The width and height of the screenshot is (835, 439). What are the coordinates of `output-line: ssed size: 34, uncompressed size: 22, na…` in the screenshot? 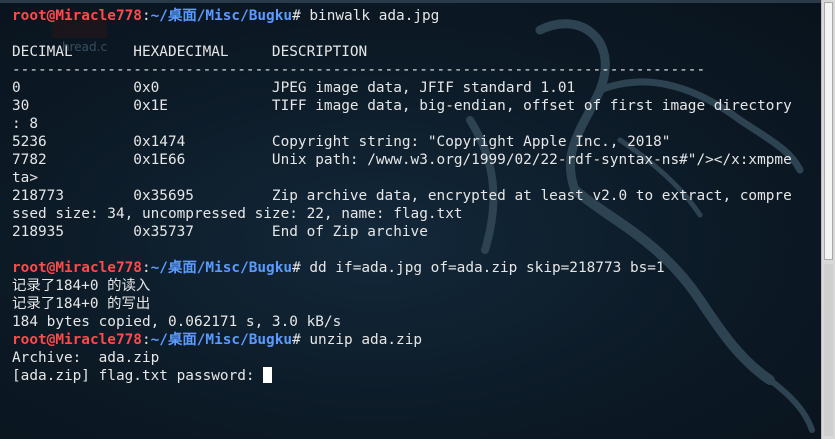 It's located at (237, 214).